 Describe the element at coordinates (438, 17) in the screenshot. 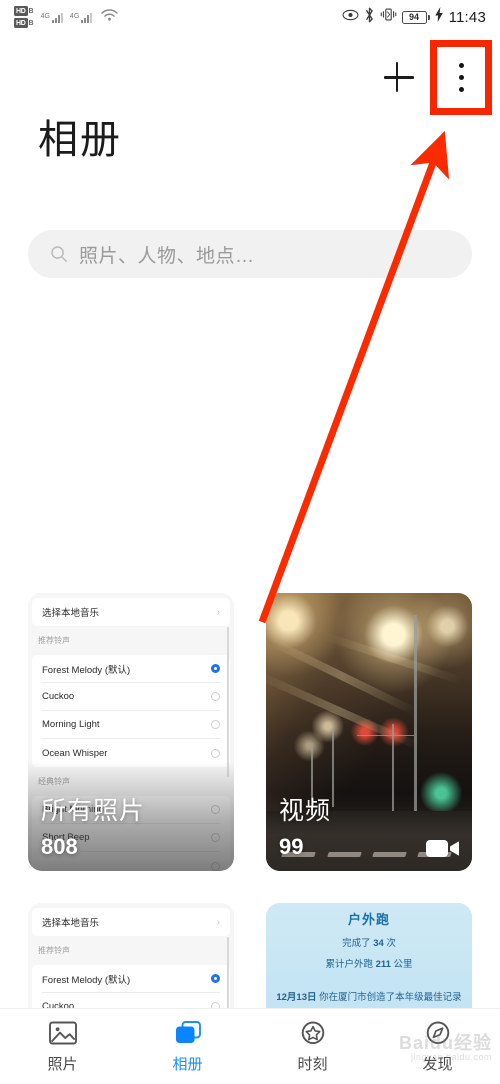

I see `lightning-icon` at that location.